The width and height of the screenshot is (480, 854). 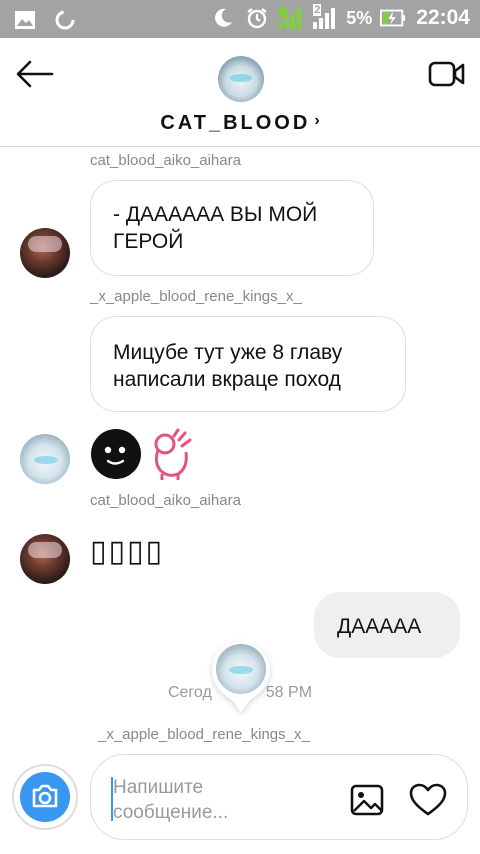 I want to click on timestamp-right: 58 PM, so click(x=289, y=692).